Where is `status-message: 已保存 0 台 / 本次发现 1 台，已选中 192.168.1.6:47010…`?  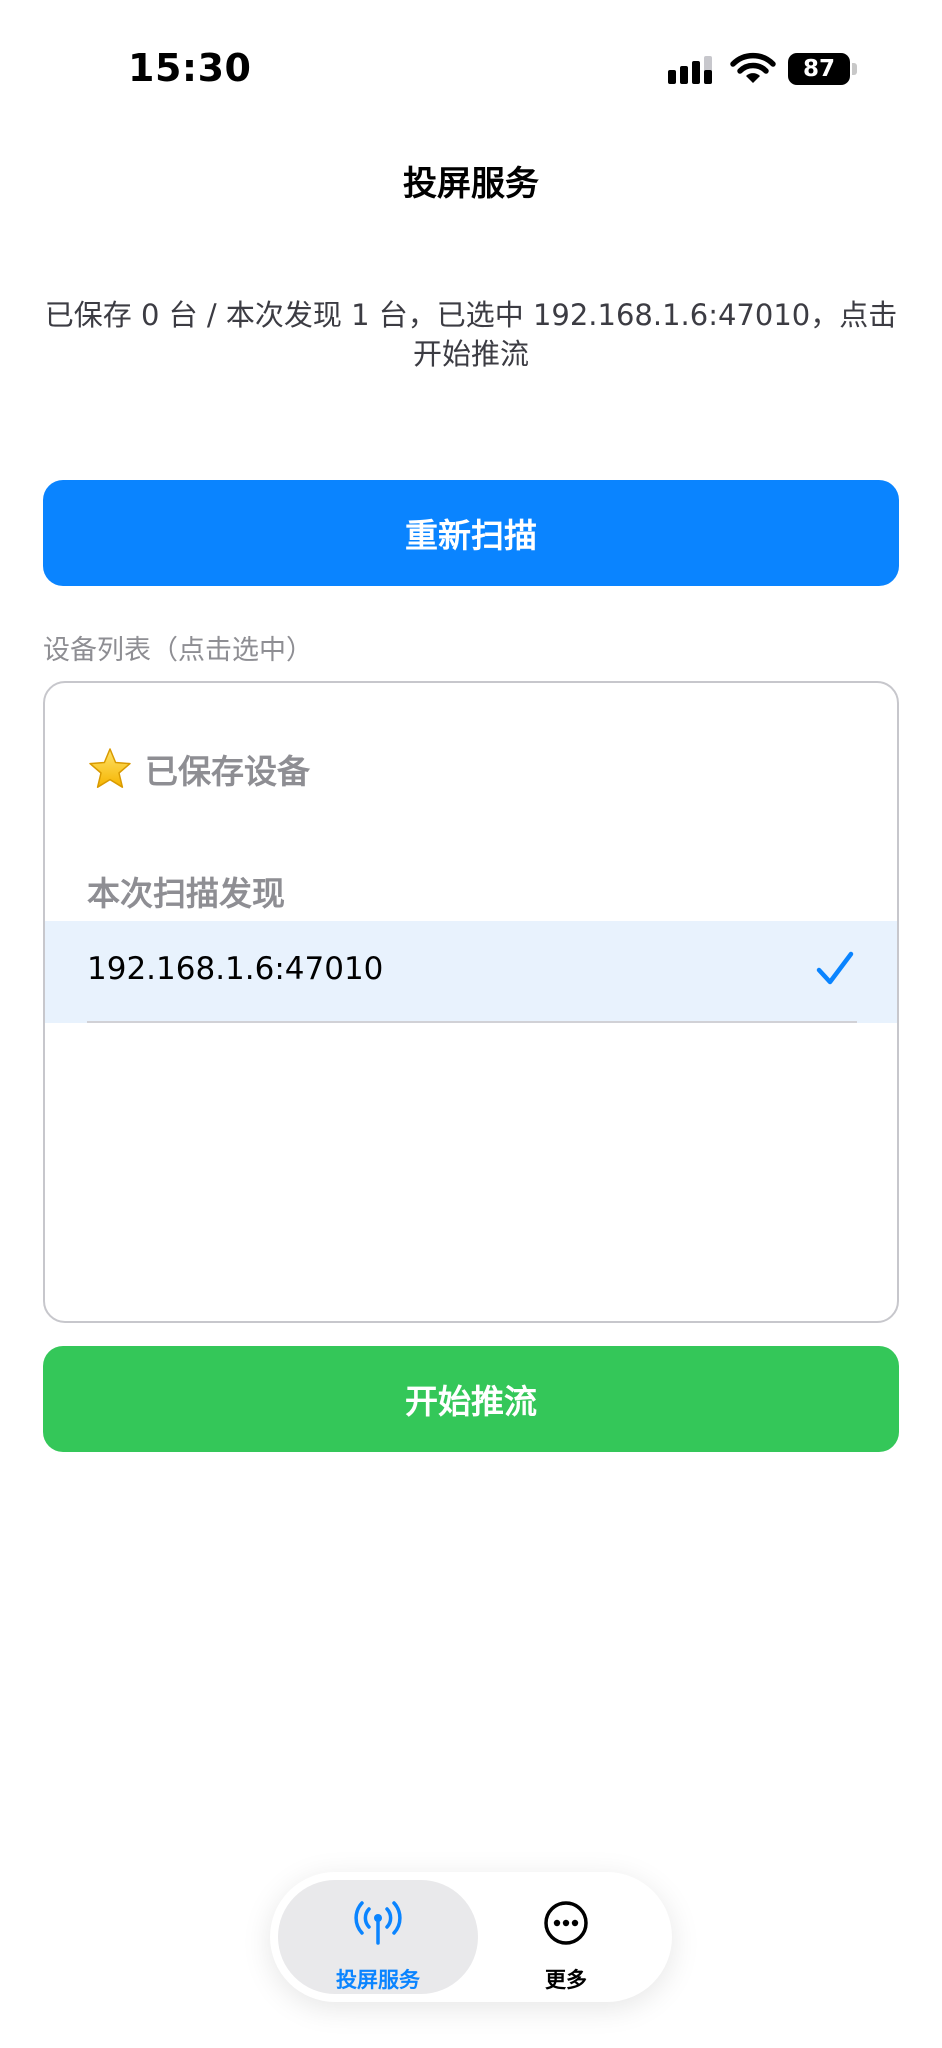
status-message: 已保存 0 台 / 本次发现 1 台，已选中 192.168.1.6:47010… is located at coordinates (471, 334).